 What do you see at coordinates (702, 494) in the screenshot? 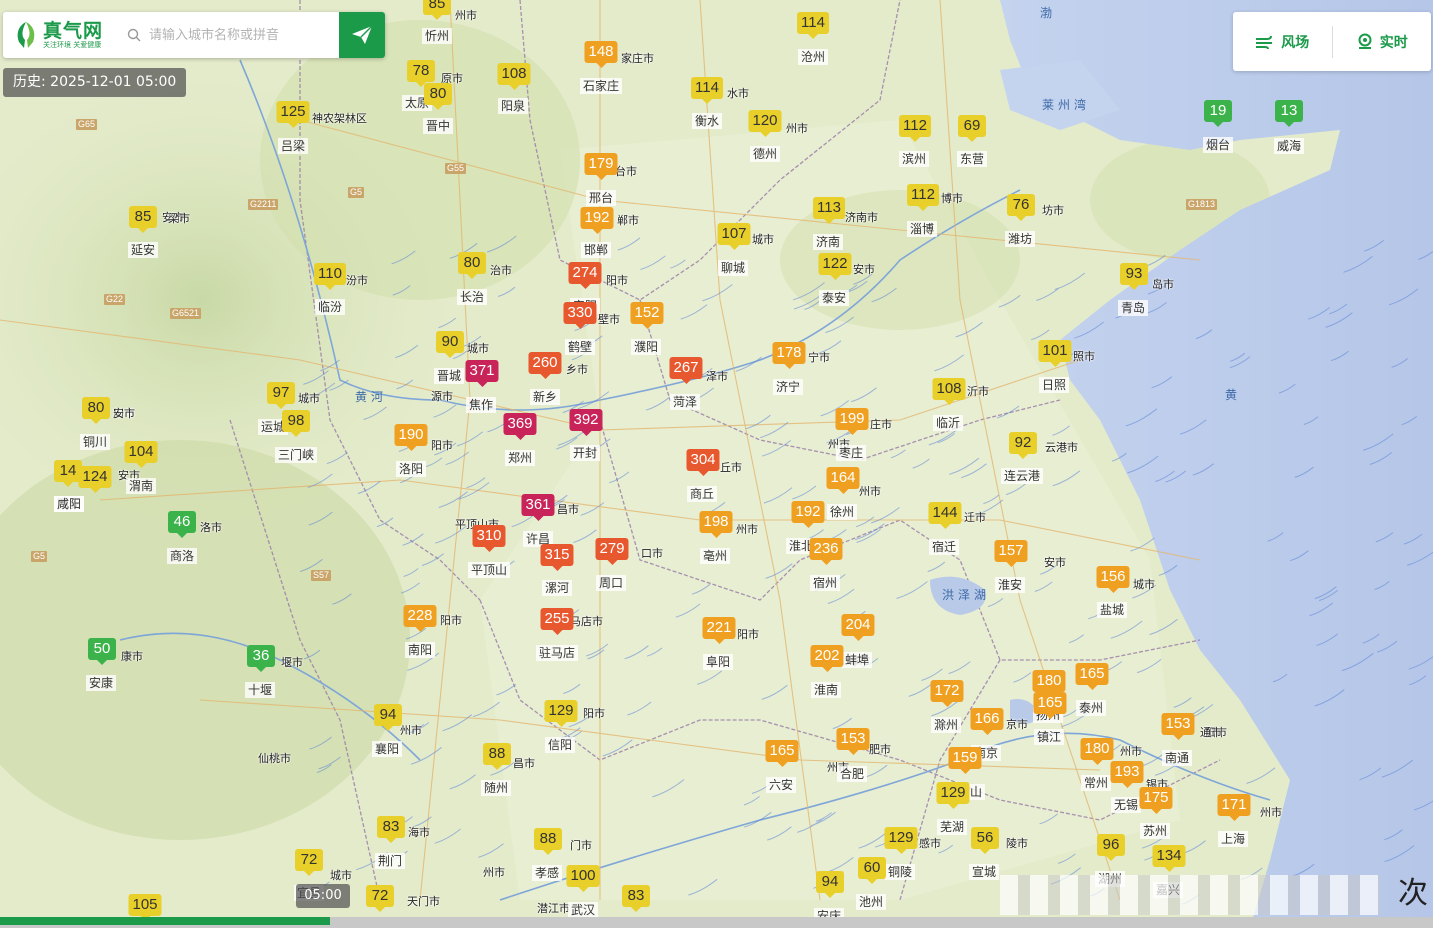
I see `city-name-label: 商丘` at bounding box center [702, 494].